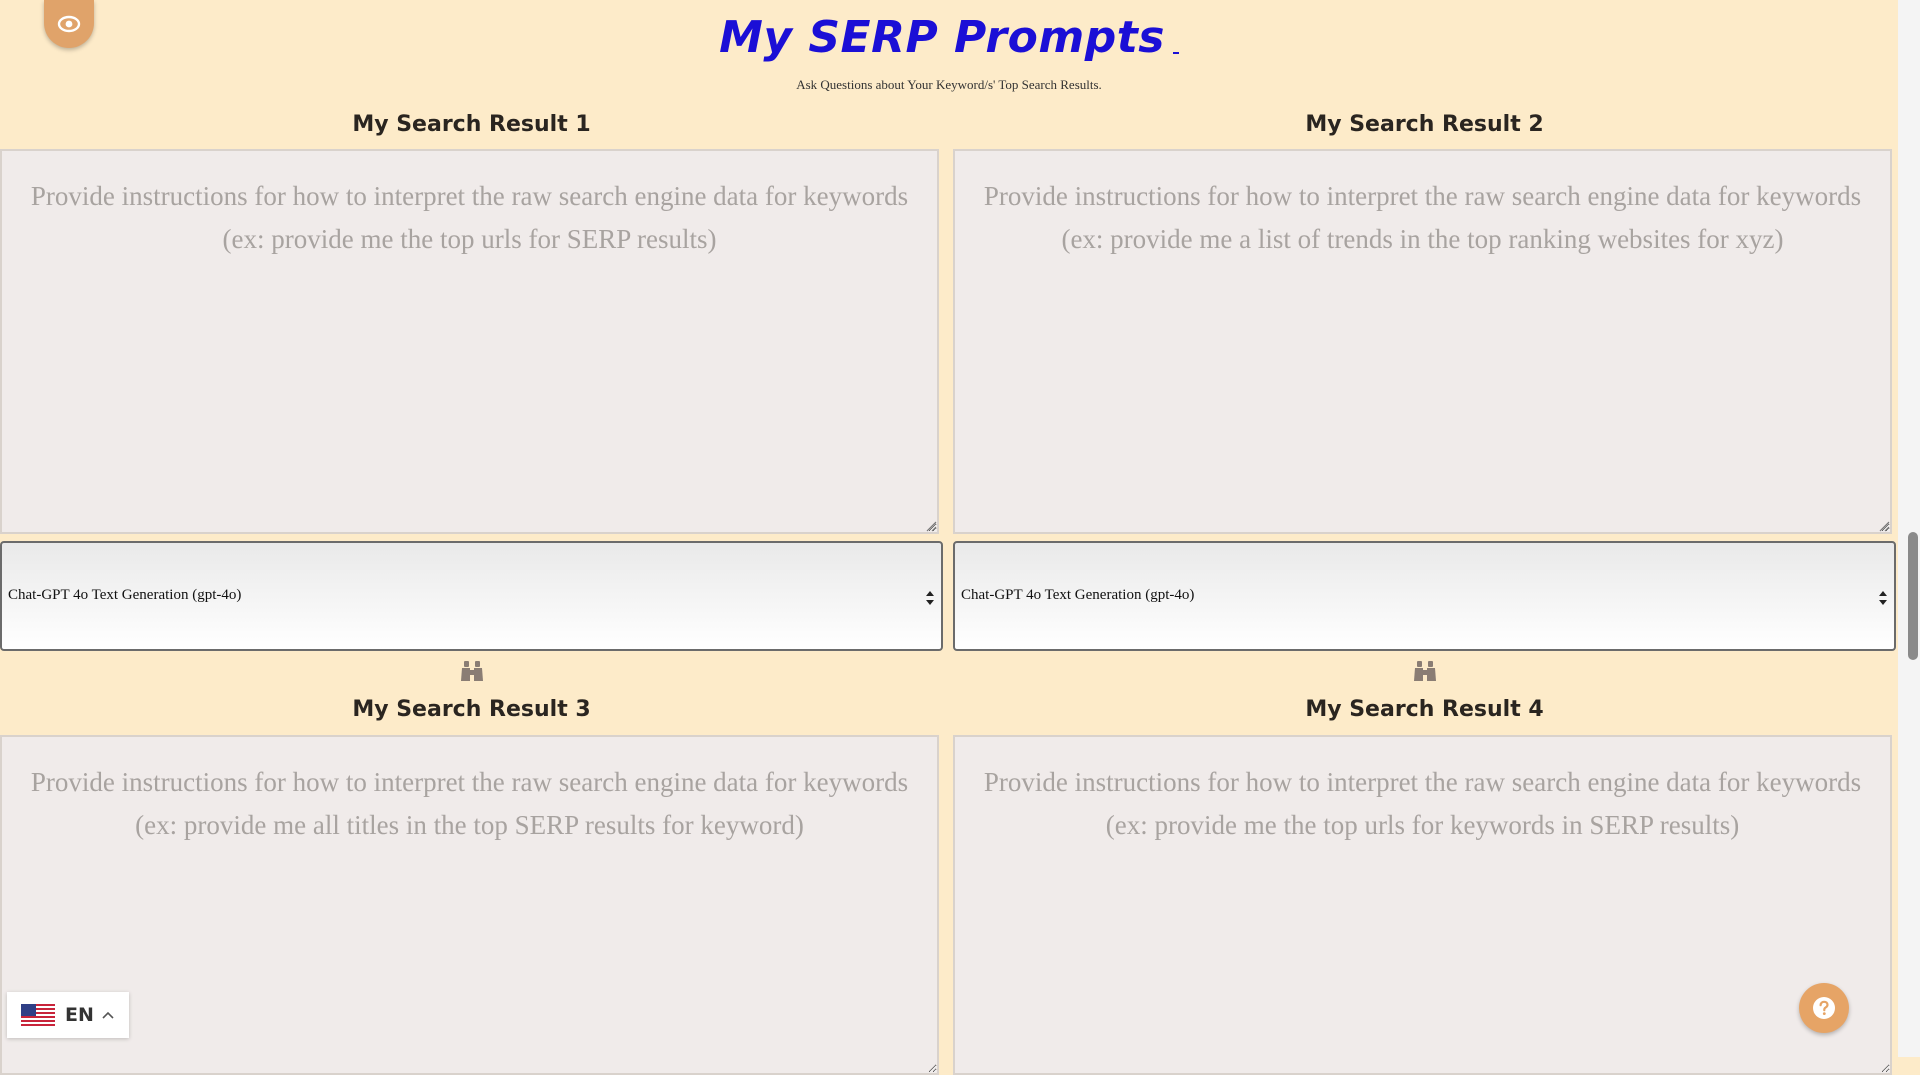 Image resolution: width=1920 pixels, height=1075 pixels. What do you see at coordinates (79, 1015) in the screenshot?
I see `language-code: EN` at bounding box center [79, 1015].